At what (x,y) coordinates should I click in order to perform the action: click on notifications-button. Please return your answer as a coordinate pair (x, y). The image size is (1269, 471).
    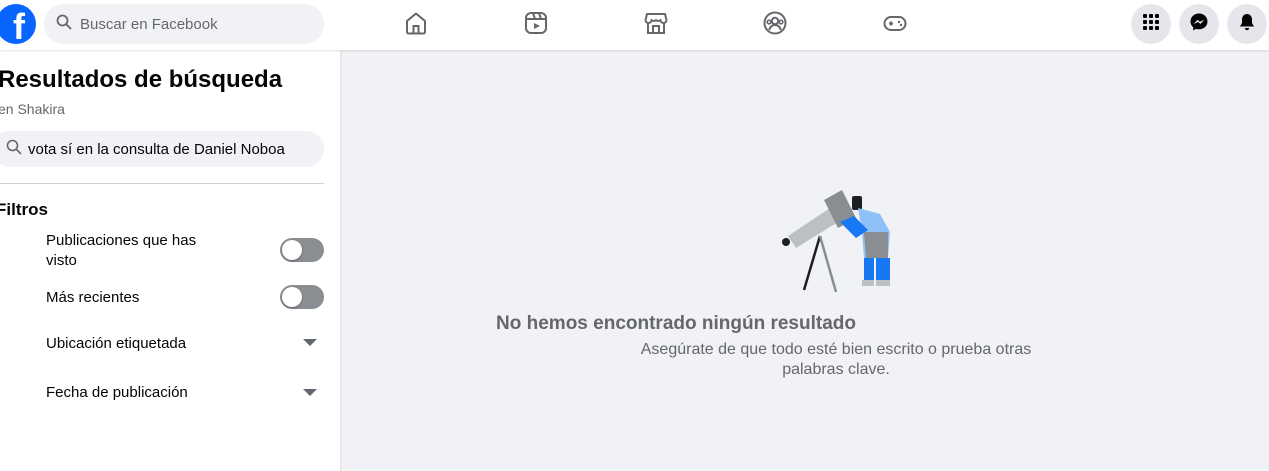
    Looking at the image, I should click on (1247, 24).